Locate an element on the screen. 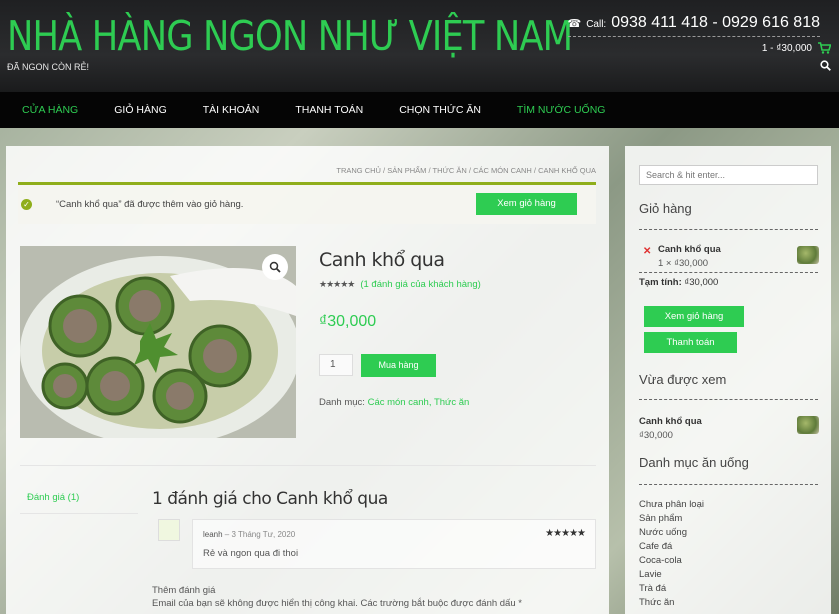 The image size is (839, 614). category-item: Chưa phân loại is located at coordinates (671, 505).